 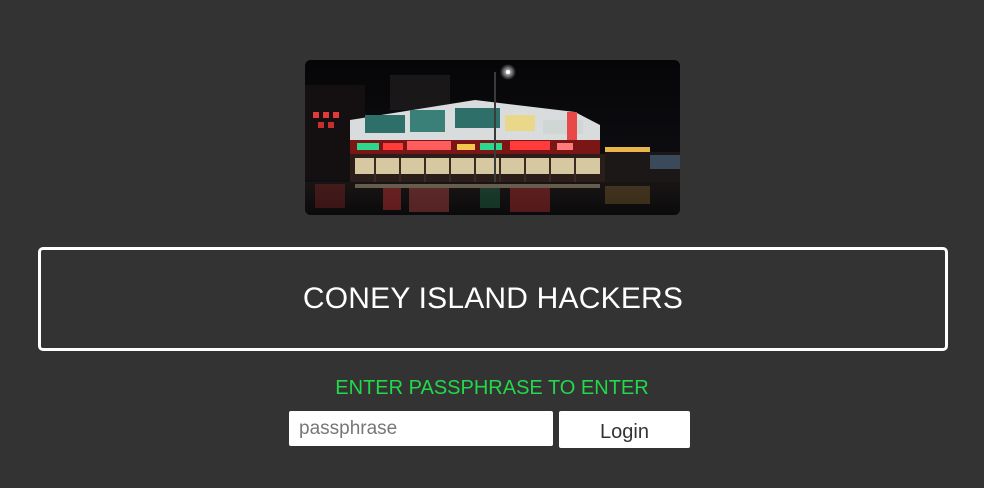 I want to click on storefront-night-photo, so click(x=492, y=137).